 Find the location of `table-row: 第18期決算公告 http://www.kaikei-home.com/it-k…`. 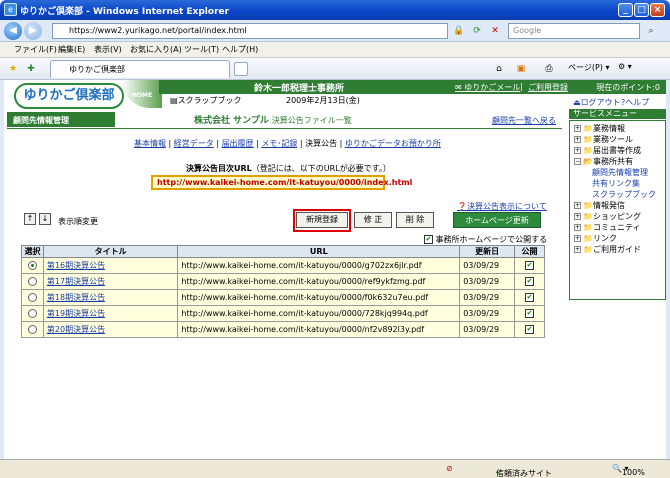

table-row: 第18期決算公告 http://www.kaikei-home.com/it-k… is located at coordinates (283, 297).